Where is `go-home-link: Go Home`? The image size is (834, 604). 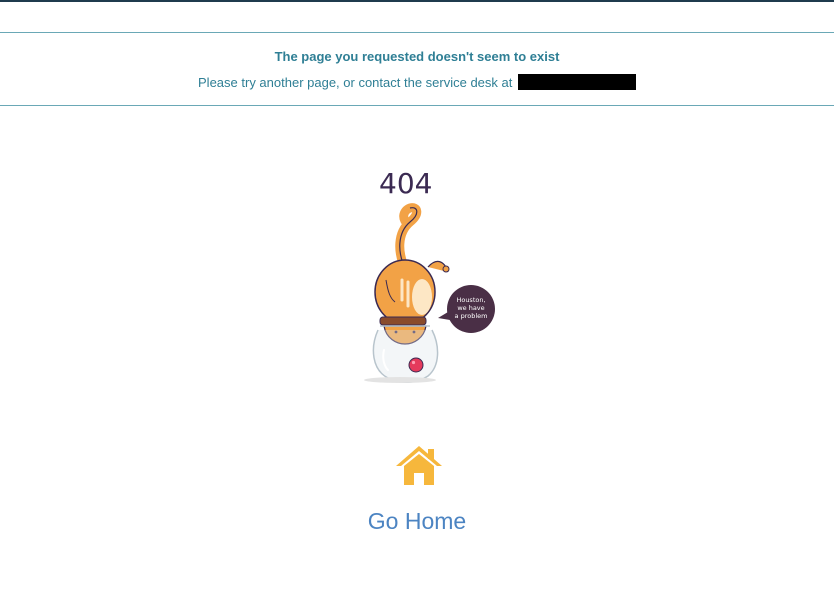 go-home-link: Go Home is located at coordinates (417, 521).